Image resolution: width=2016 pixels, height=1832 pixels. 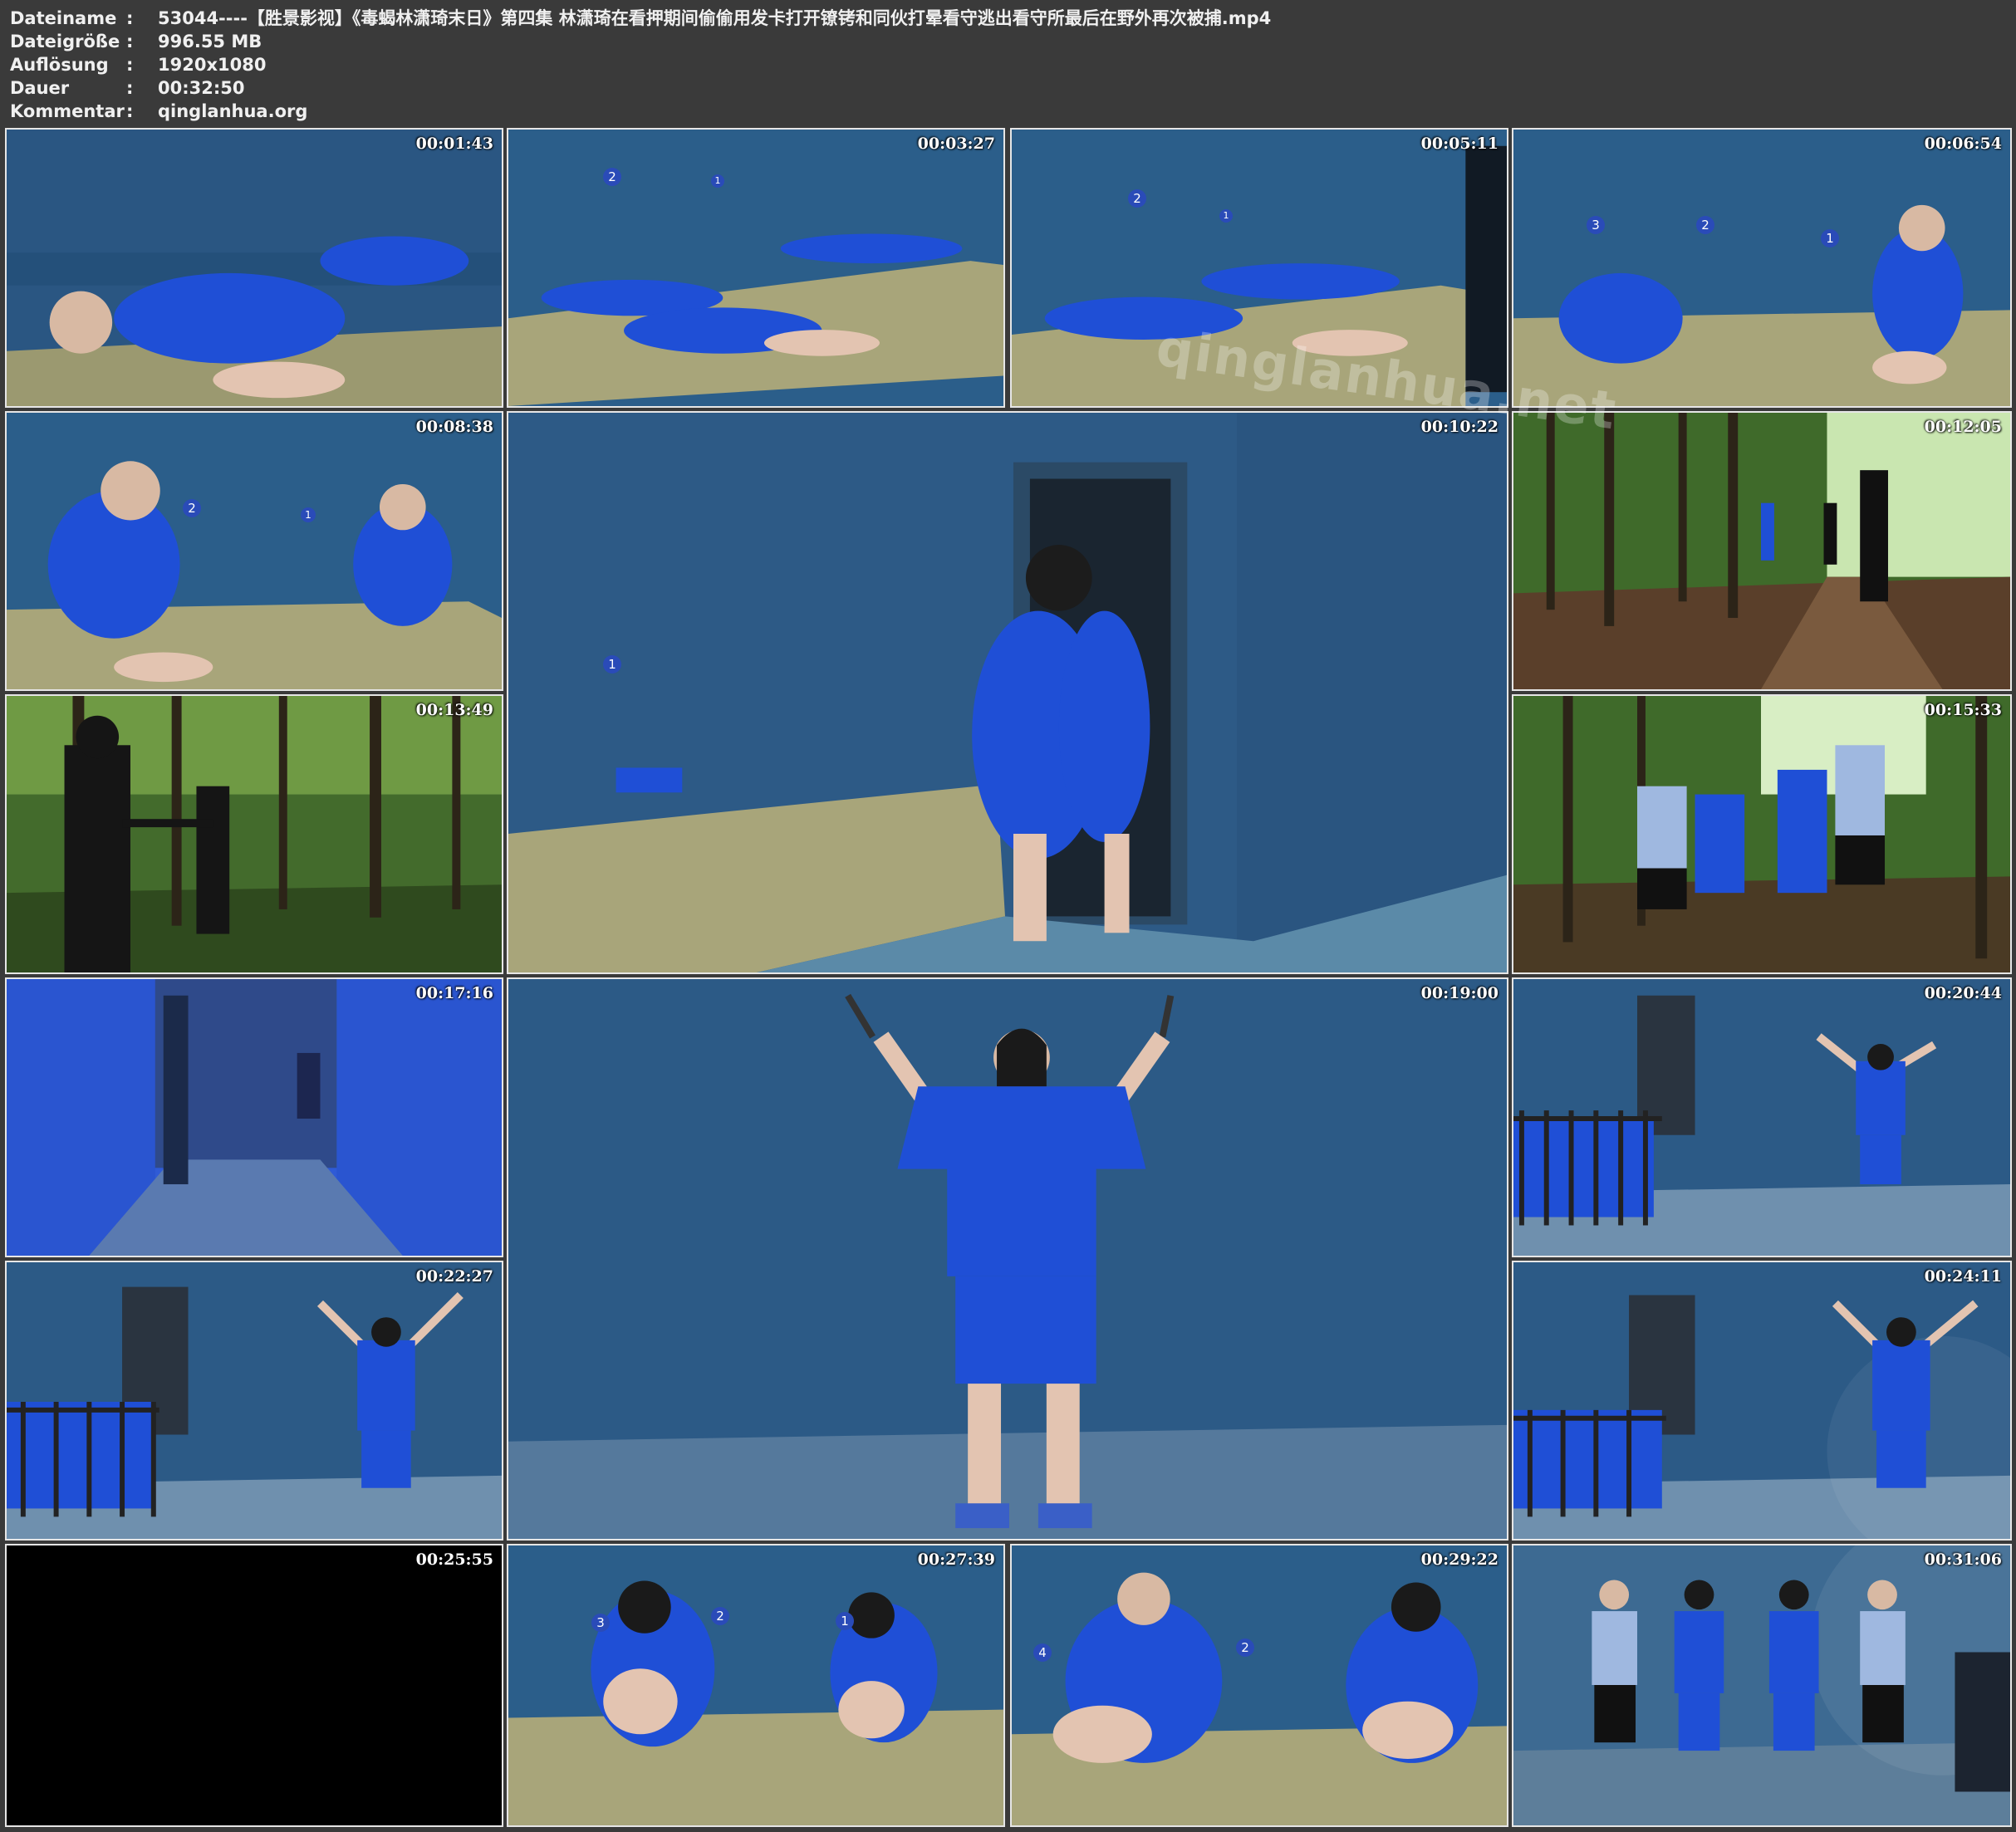 What do you see at coordinates (1963, 993) in the screenshot?
I see `timestamp: 00:20:44` at bounding box center [1963, 993].